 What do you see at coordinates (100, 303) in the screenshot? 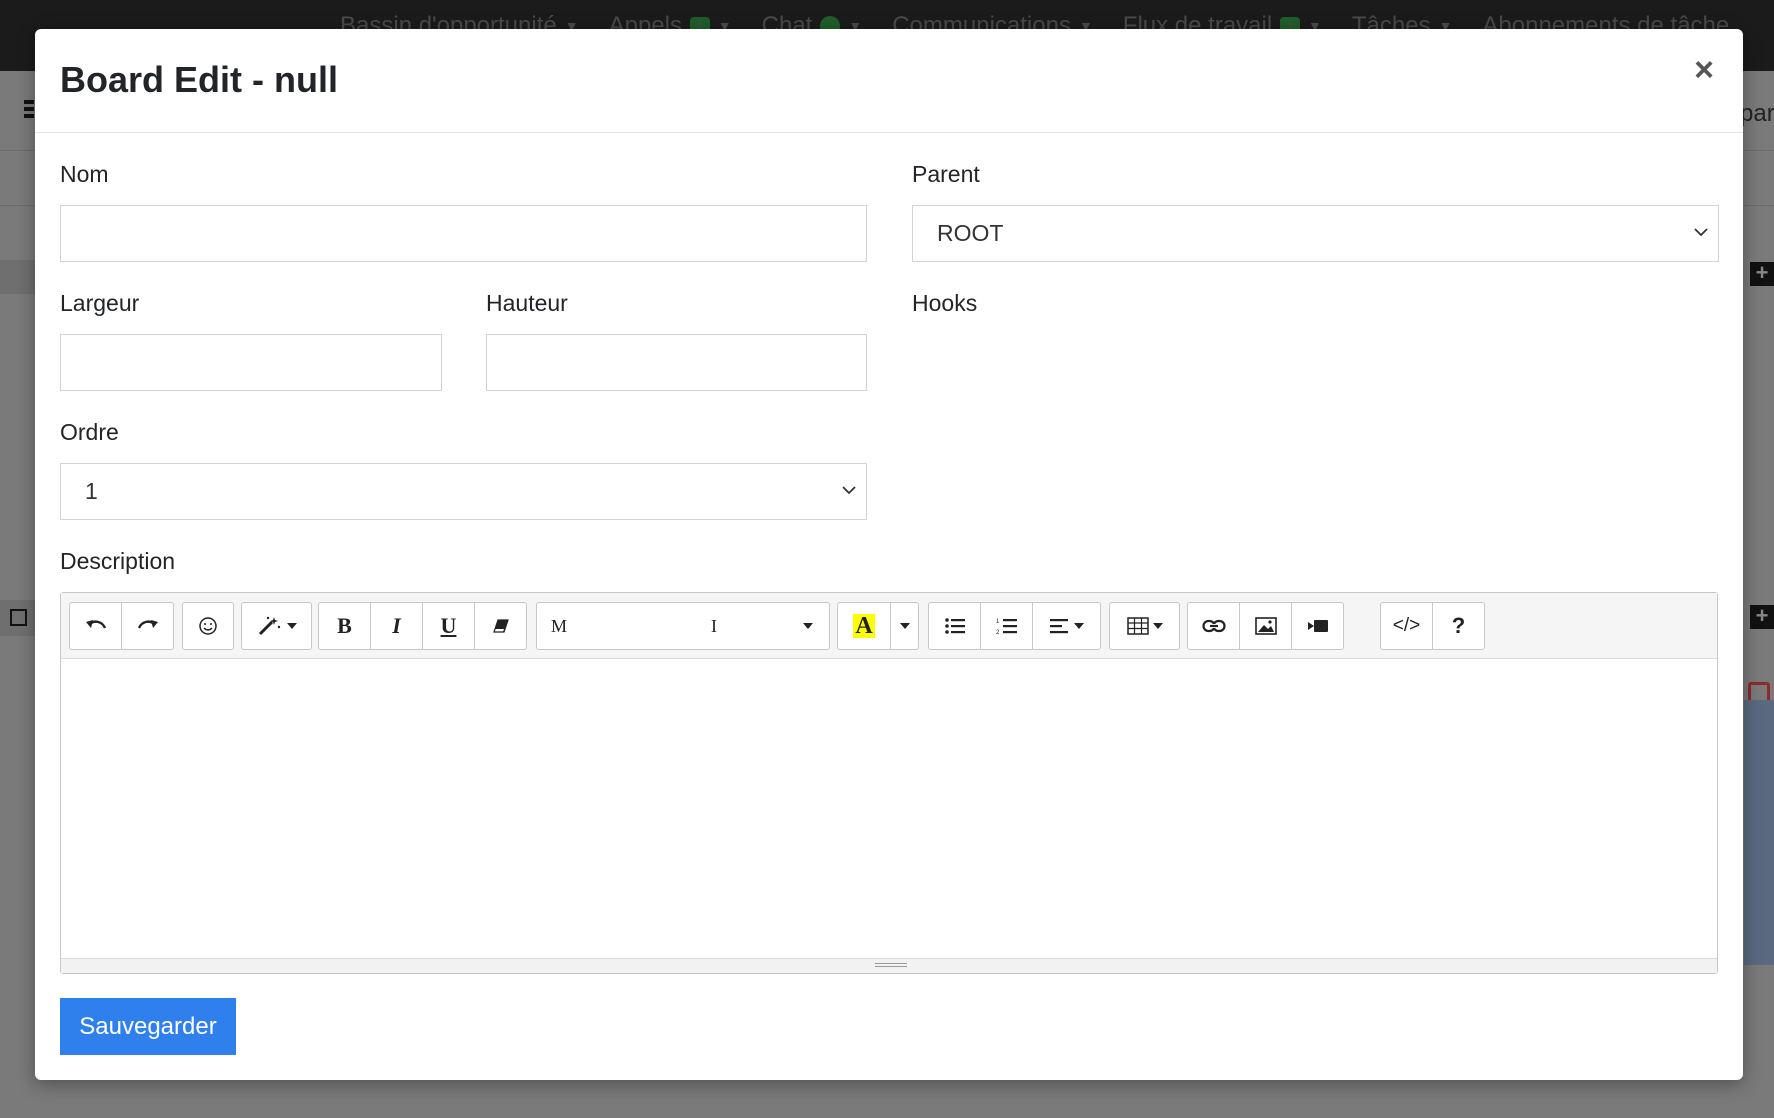
I see `largeur-label: Largeur` at bounding box center [100, 303].